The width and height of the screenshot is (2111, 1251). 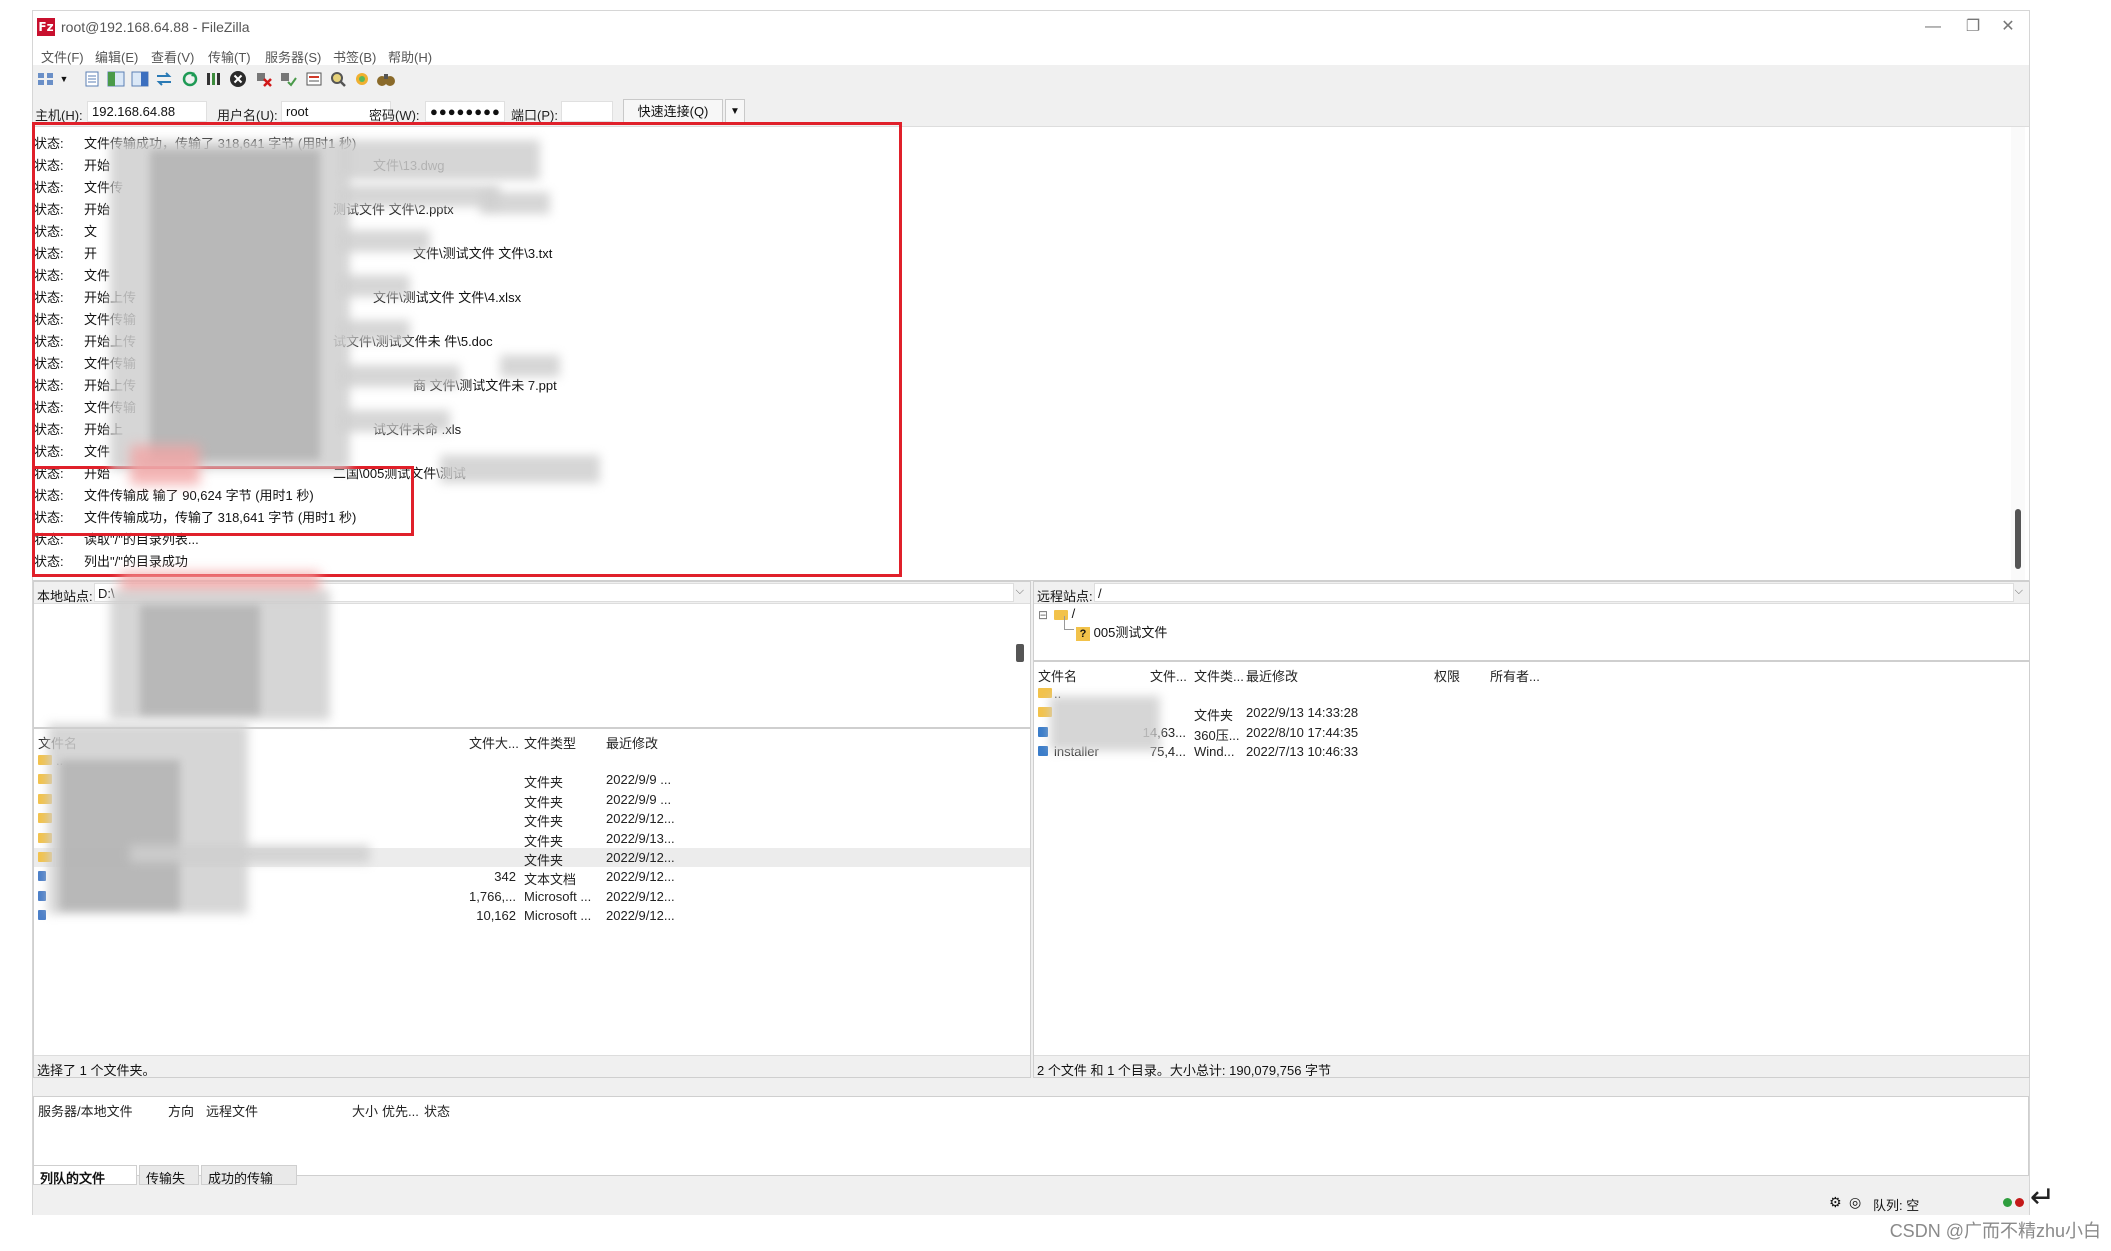 I want to click on speed-limit-icon: ◎, so click(x=1855, y=1202).